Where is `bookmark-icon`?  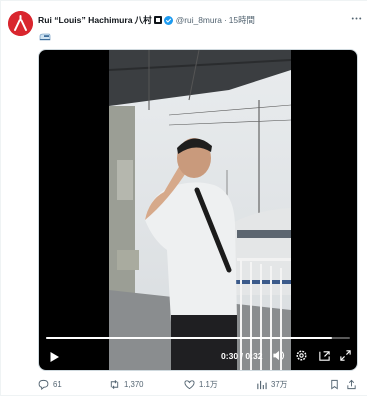
bookmark-icon is located at coordinates (334, 384).